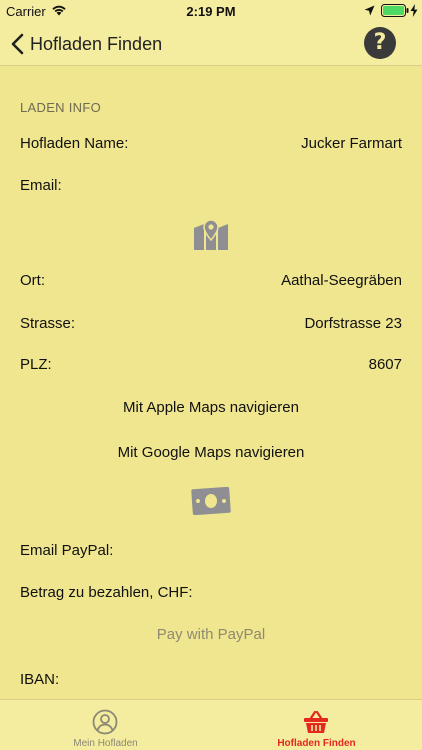 This screenshot has height=750, width=422. Describe the element at coordinates (211, 143) in the screenshot. I see `shop-name-row: Hofladen Name: Jucker Farmart` at that location.